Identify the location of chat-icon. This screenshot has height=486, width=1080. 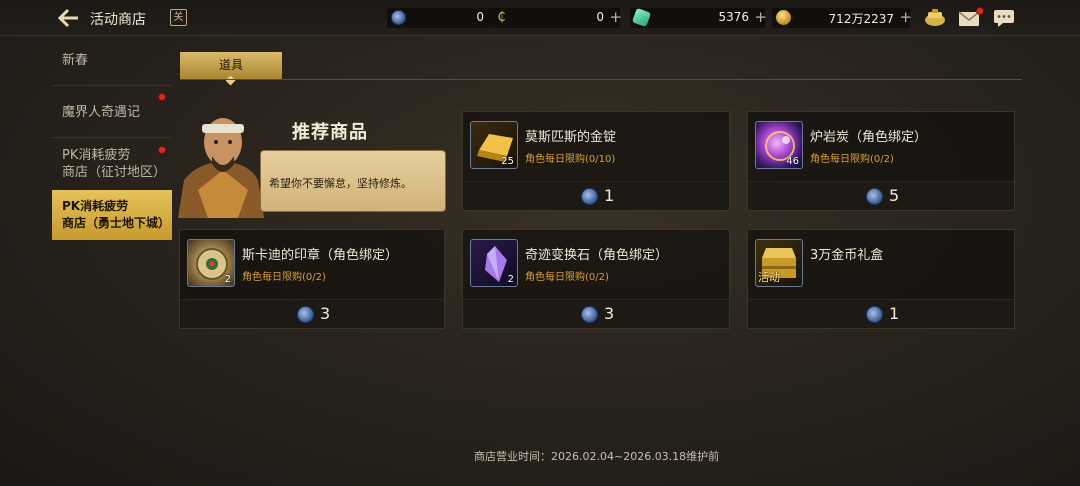
(1004, 18).